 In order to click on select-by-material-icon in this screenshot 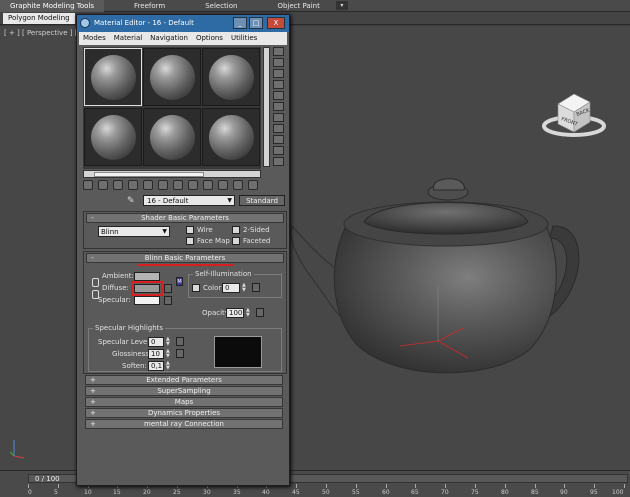, I will do `click(278, 128)`.